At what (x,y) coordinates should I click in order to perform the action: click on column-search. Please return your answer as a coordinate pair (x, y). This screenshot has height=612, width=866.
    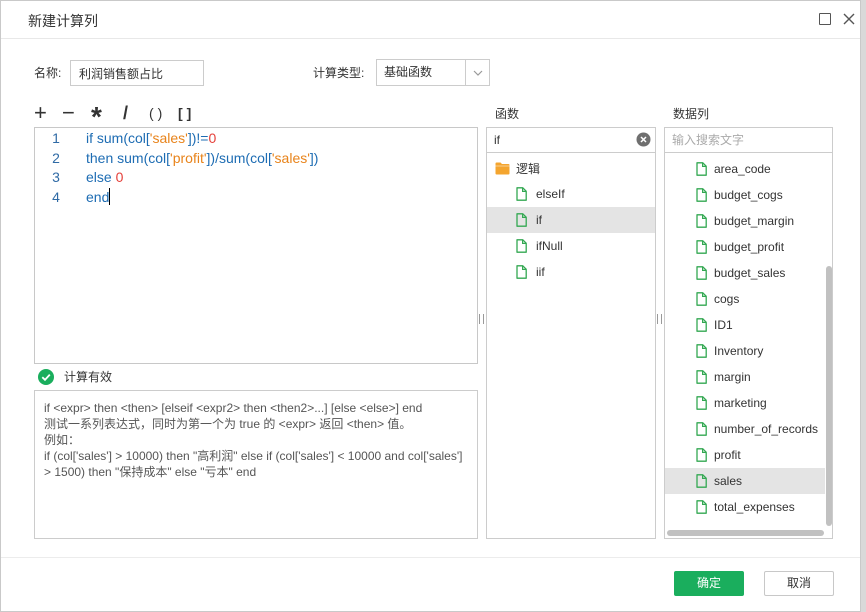
    Looking at the image, I should click on (748, 140).